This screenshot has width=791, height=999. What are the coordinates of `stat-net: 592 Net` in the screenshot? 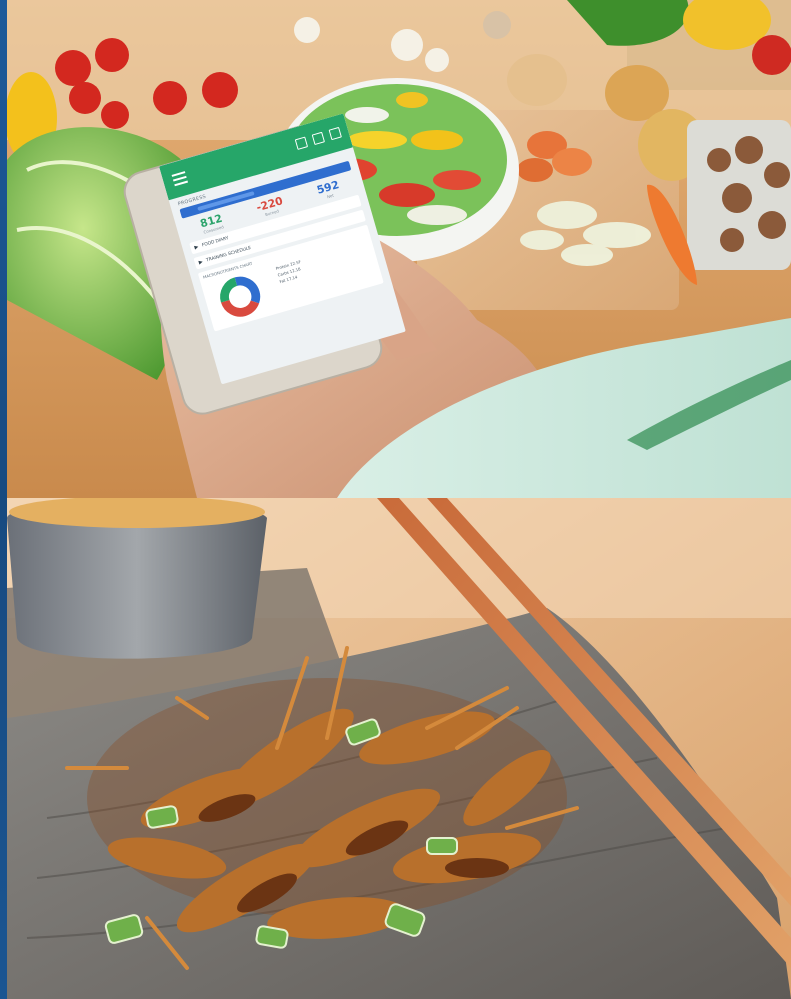 It's located at (328, 189).